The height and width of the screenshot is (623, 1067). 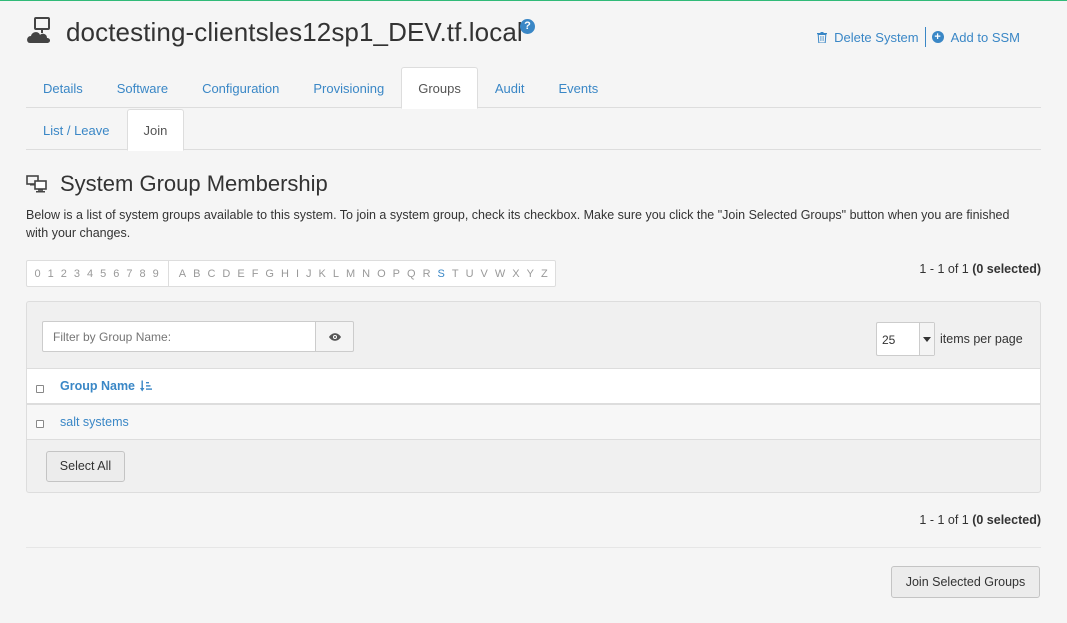 I want to click on tab-audit: Audit, so click(x=510, y=87).